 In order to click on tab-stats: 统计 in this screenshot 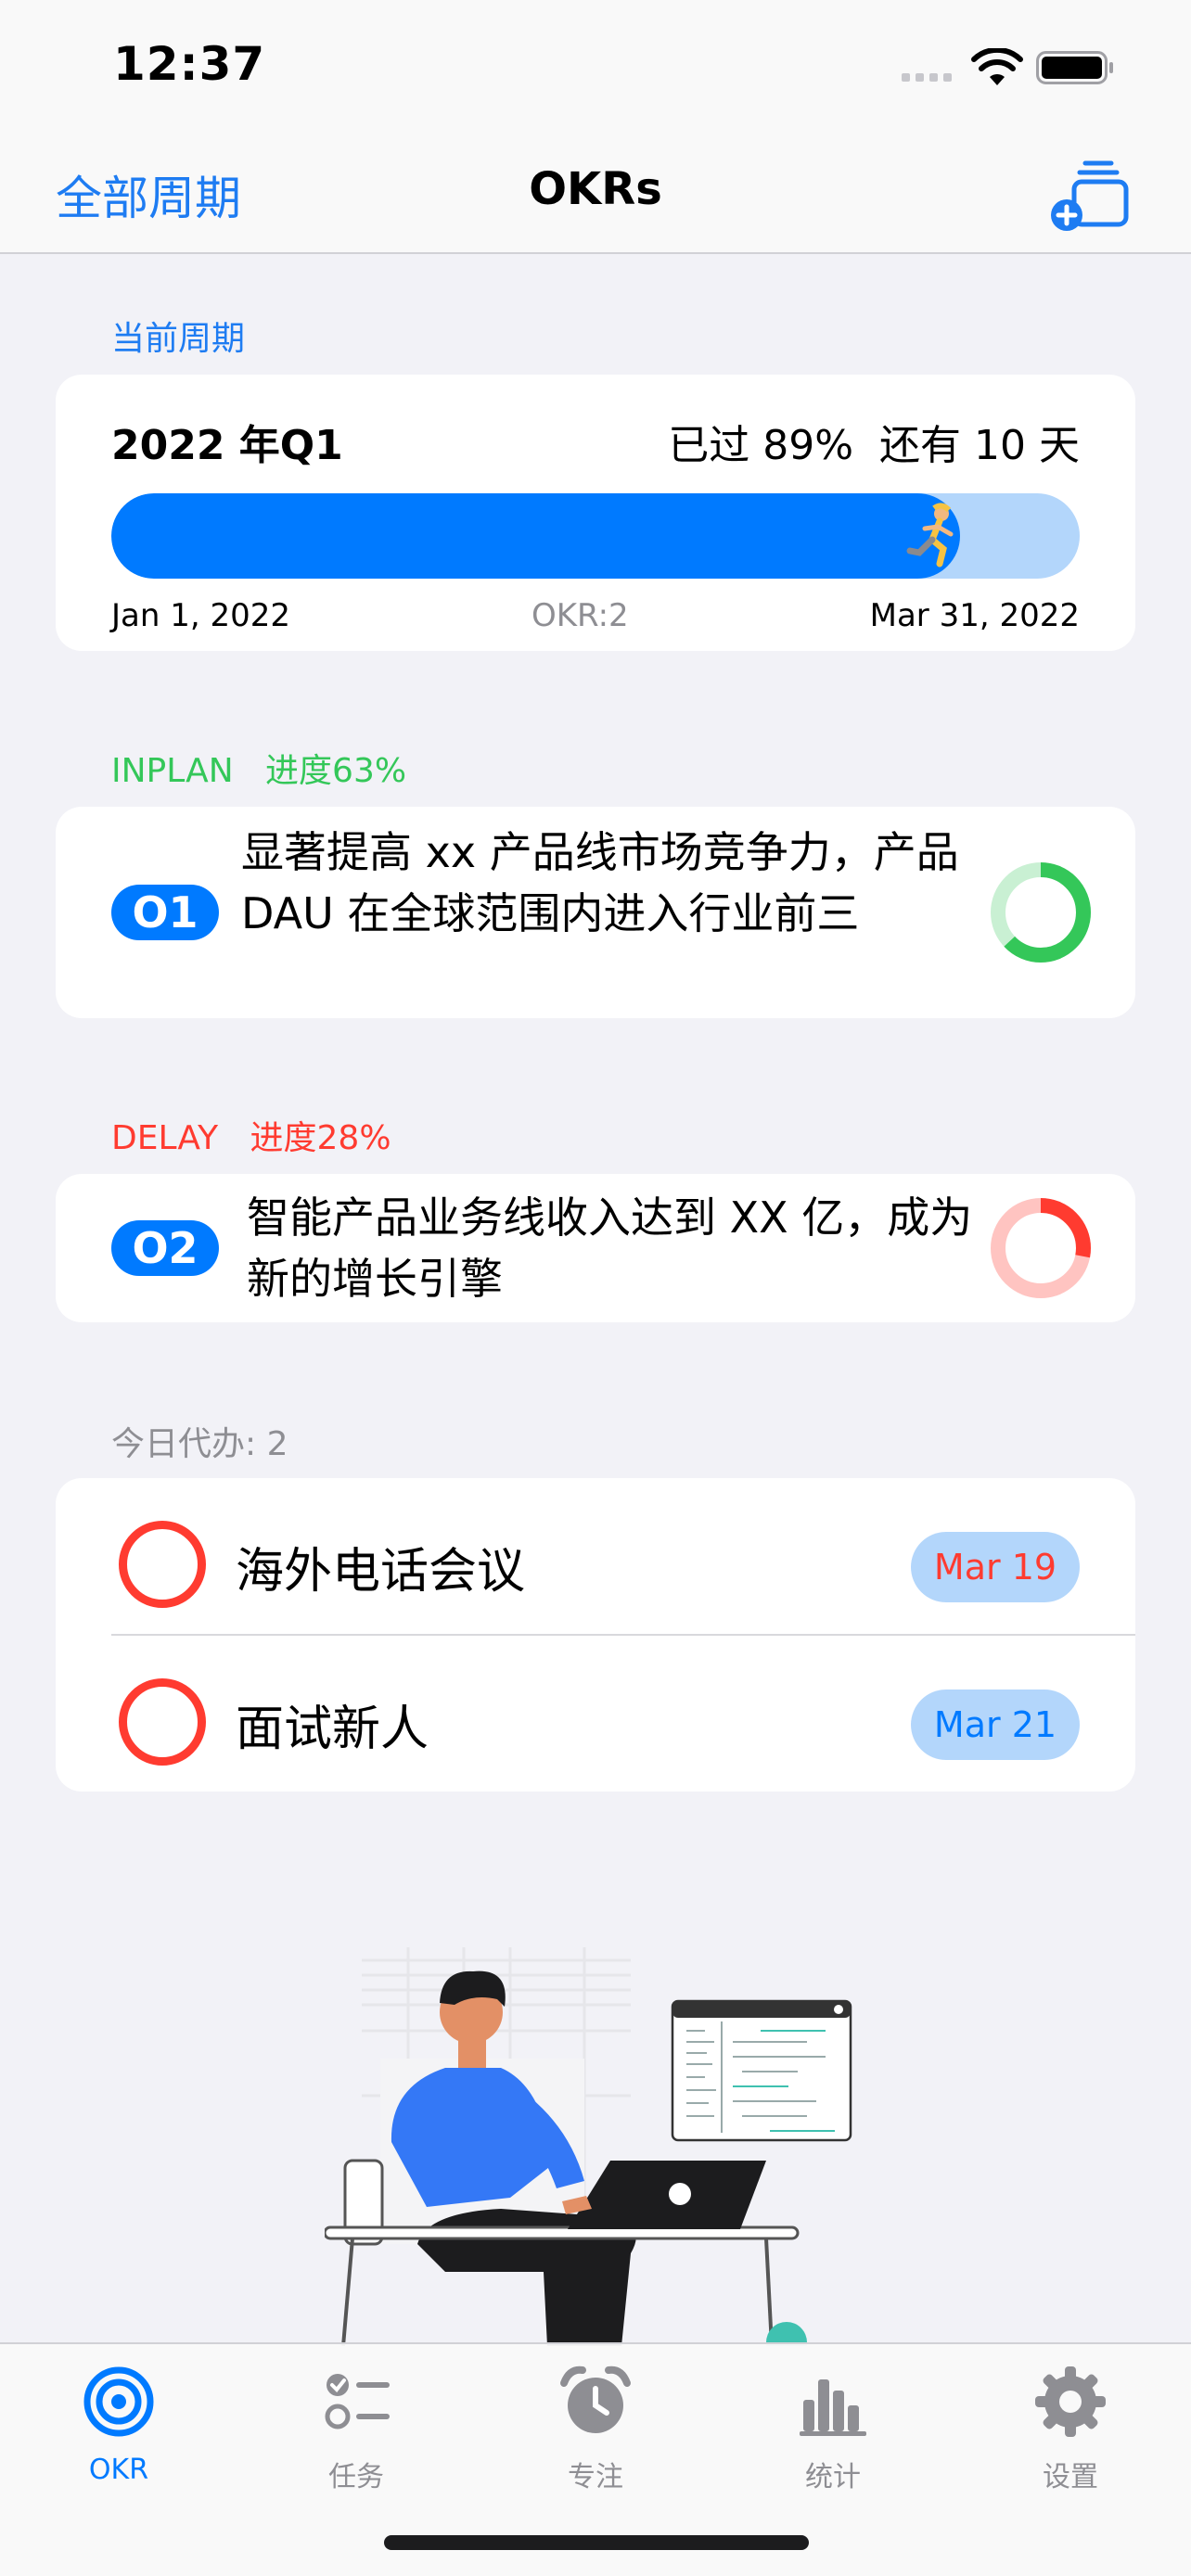, I will do `click(832, 2433)`.